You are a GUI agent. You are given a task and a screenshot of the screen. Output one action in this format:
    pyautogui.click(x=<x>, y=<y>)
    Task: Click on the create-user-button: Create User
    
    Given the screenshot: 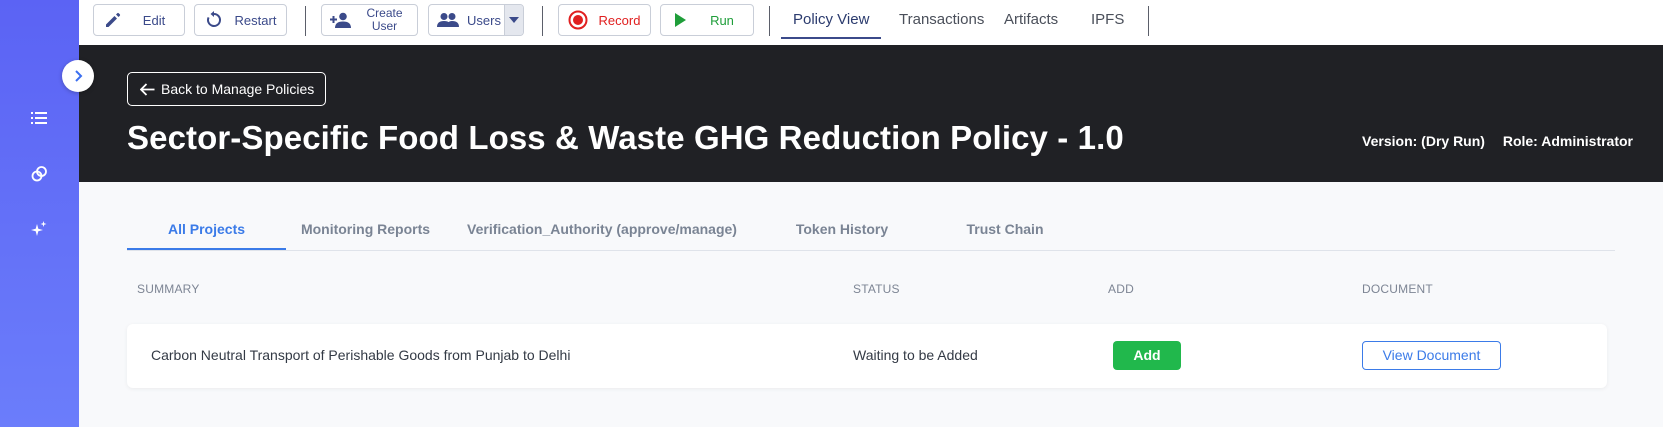 What is the action you would take?
    pyautogui.click(x=369, y=20)
    